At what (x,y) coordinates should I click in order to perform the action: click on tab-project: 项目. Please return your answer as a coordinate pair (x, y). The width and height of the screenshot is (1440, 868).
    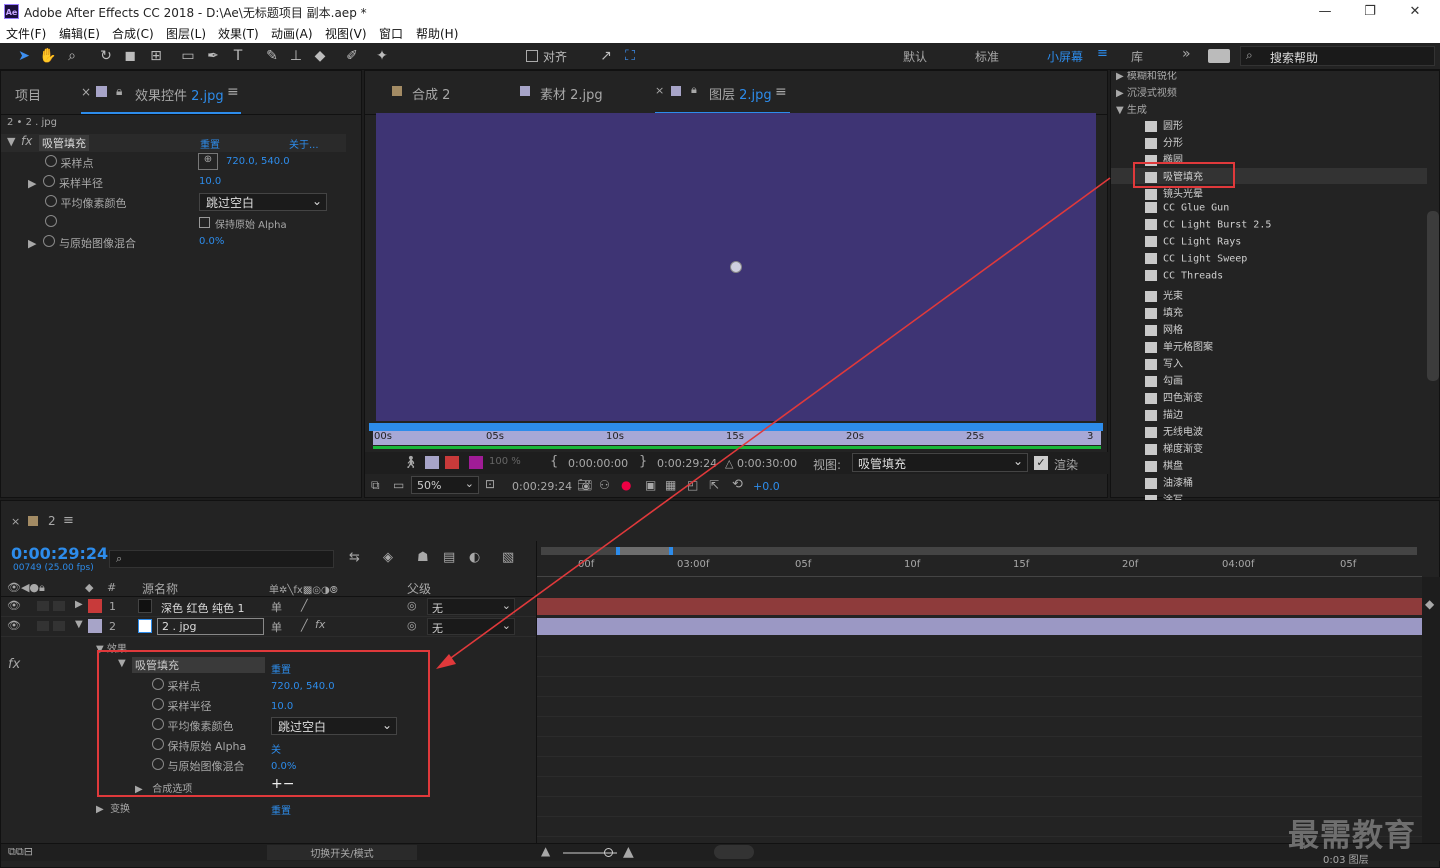
    Looking at the image, I should click on (28, 94).